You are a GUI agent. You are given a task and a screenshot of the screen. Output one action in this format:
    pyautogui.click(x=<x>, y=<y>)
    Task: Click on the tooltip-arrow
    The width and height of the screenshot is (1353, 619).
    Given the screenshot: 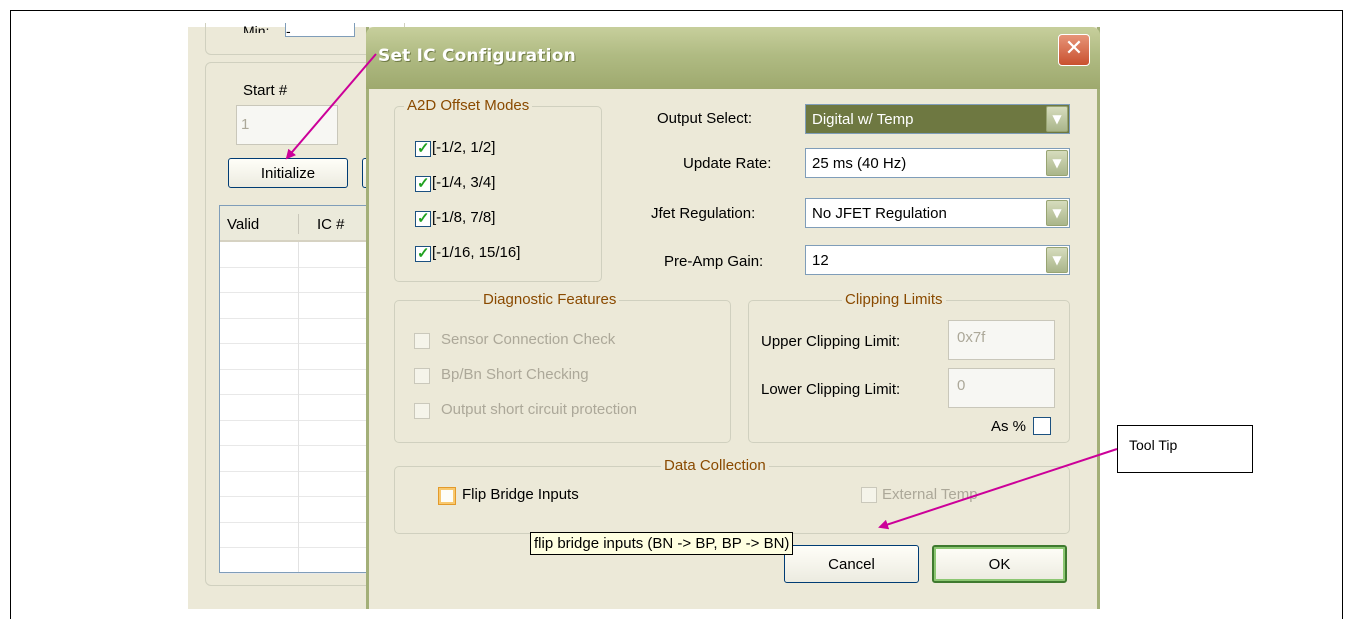 What is the action you would take?
    pyautogui.click(x=998, y=489)
    